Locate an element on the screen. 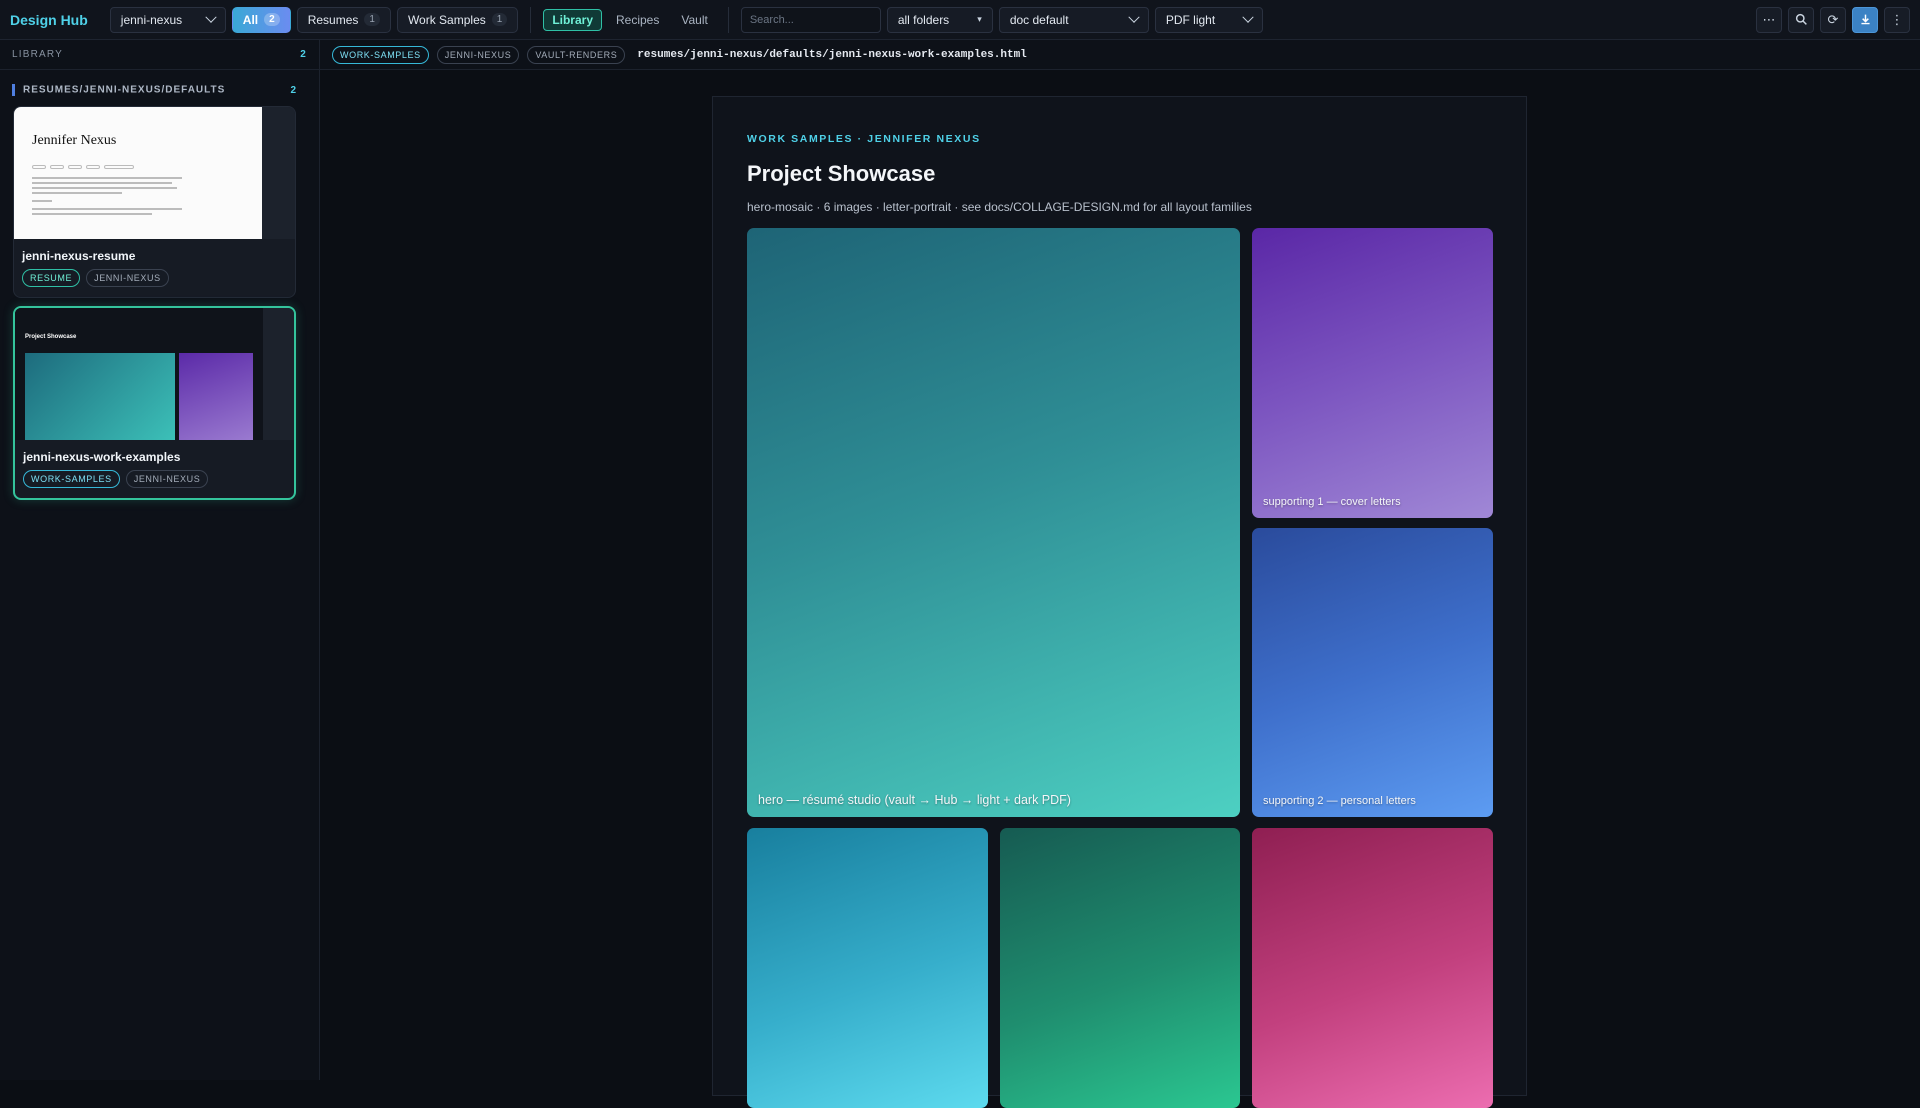 The width and height of the screenshot is (1920, 1108). card-tags: RESUME JENNI-NEXUS is located at coordinates (154, 278).